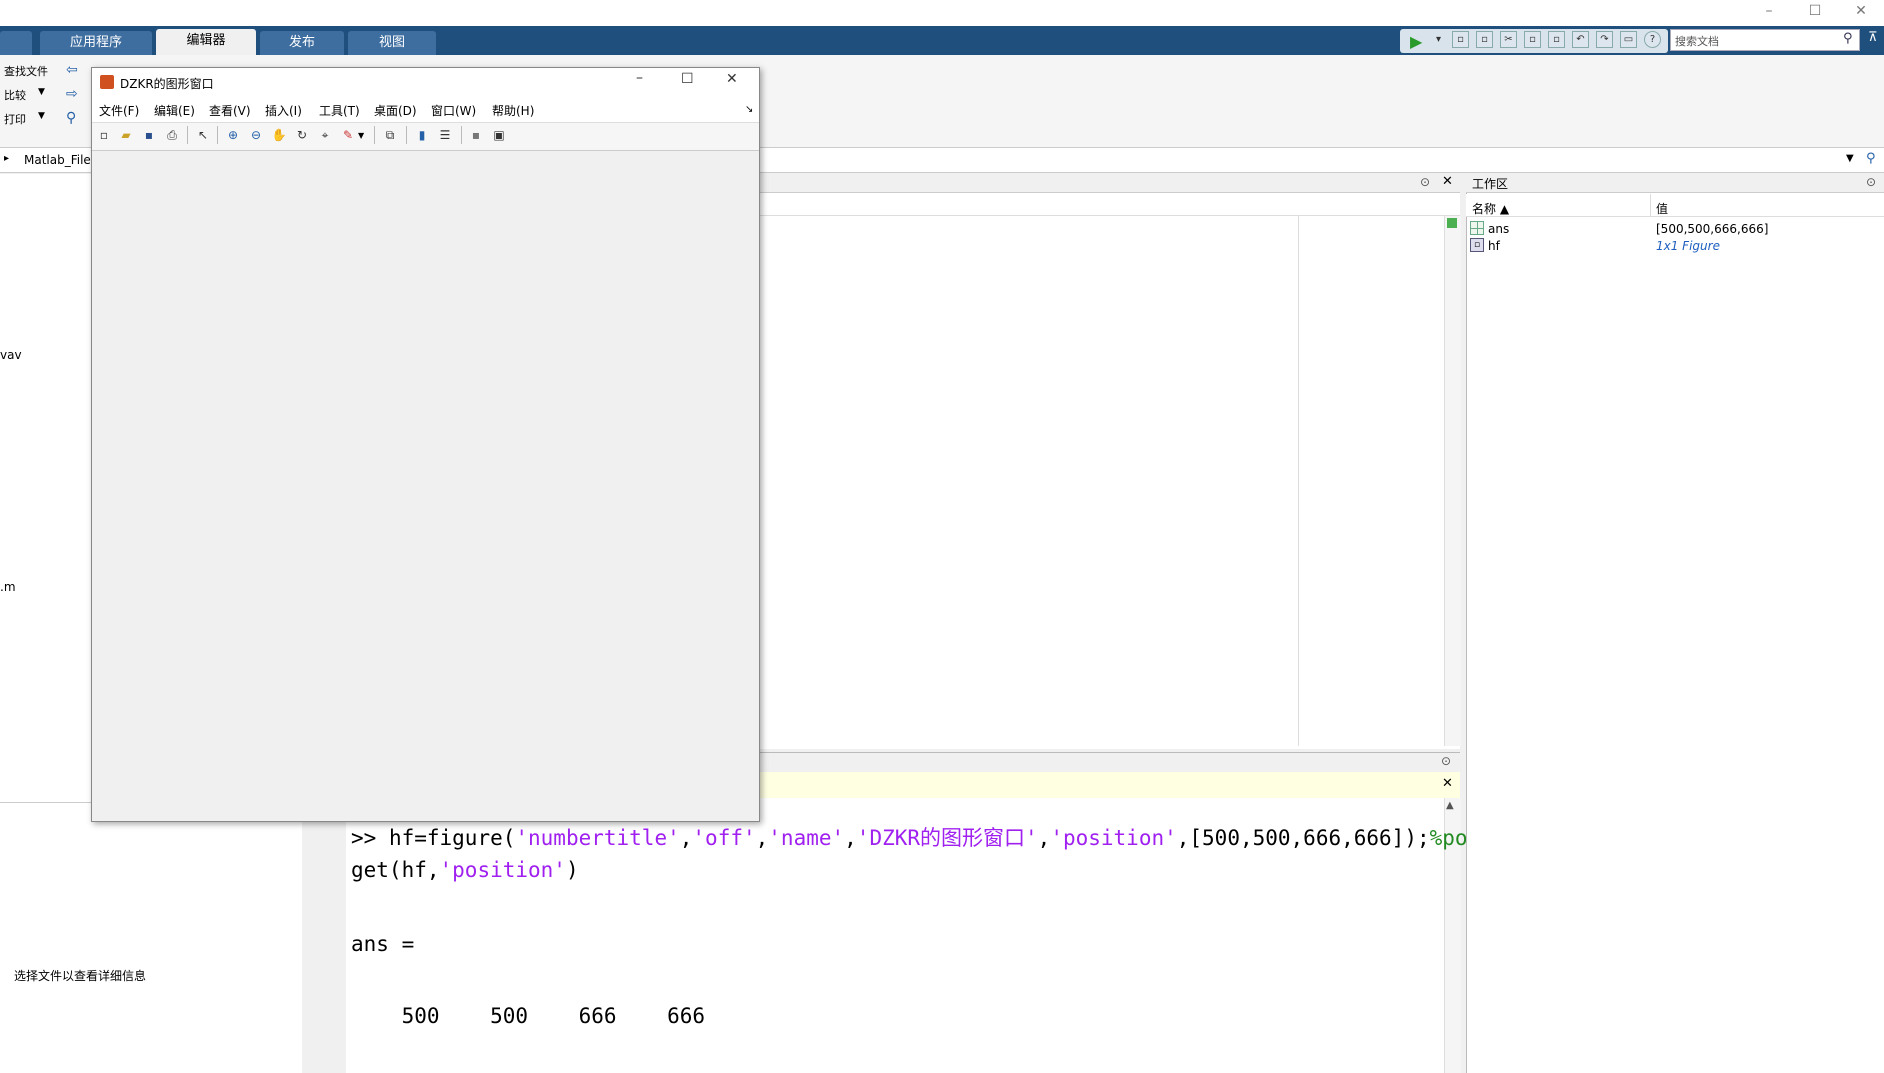 Image resolution: width=1884 pixels, height=1073 pixels. Describe the element at coordinates (167, 84) in the screenshot. I see `figure-title: DZKR的图形窗口` at that location.